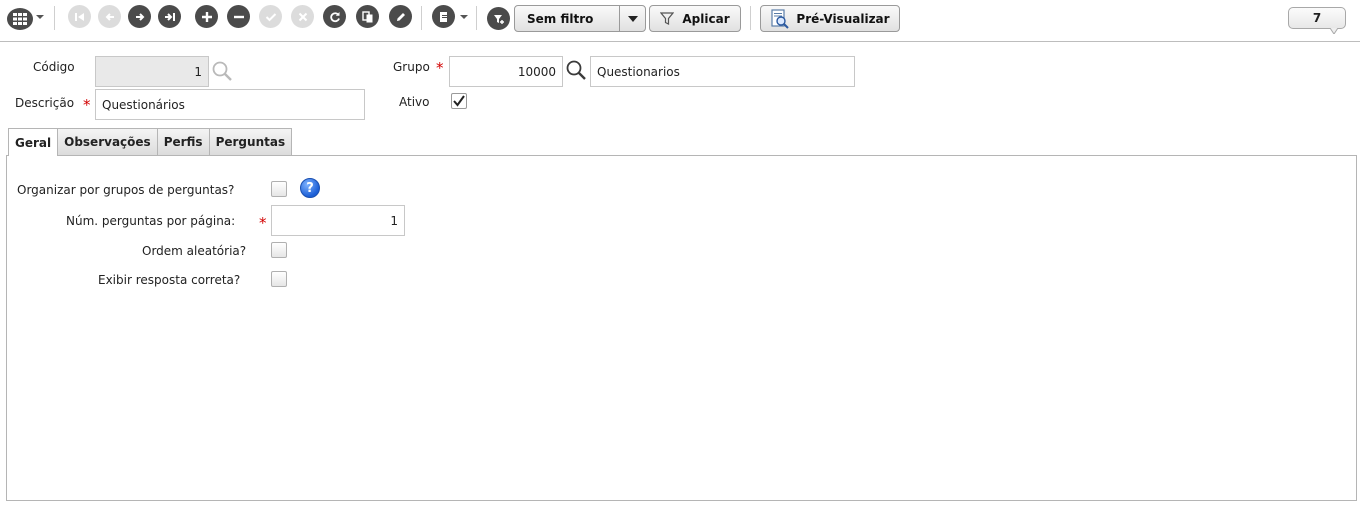 The width and height of the screenshot is (1360, 506). Describe the element at coordinates (638, 71) in the screenshot. I see `grupo-name-value: Questionarios` at that location.